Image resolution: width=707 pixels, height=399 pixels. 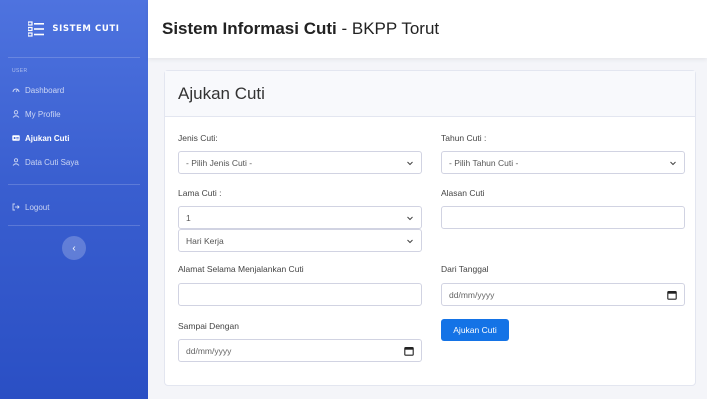 I want to click on sidebar-item-dashboard: Dashboard, so click(x=74, y=90).